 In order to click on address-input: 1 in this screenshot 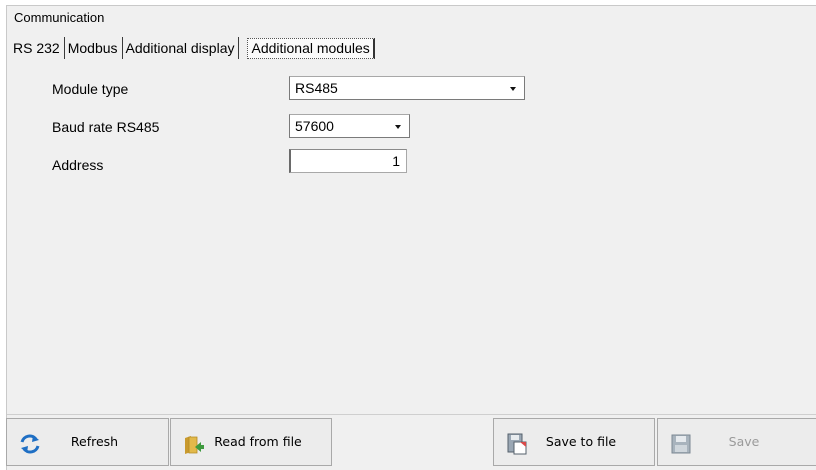, I will do `click(348, 161)`.